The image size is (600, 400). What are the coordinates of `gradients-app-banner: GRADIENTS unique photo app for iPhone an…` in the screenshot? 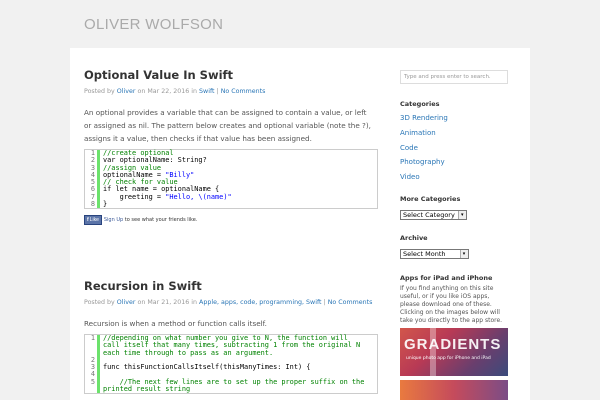 It's located at (454, 352).